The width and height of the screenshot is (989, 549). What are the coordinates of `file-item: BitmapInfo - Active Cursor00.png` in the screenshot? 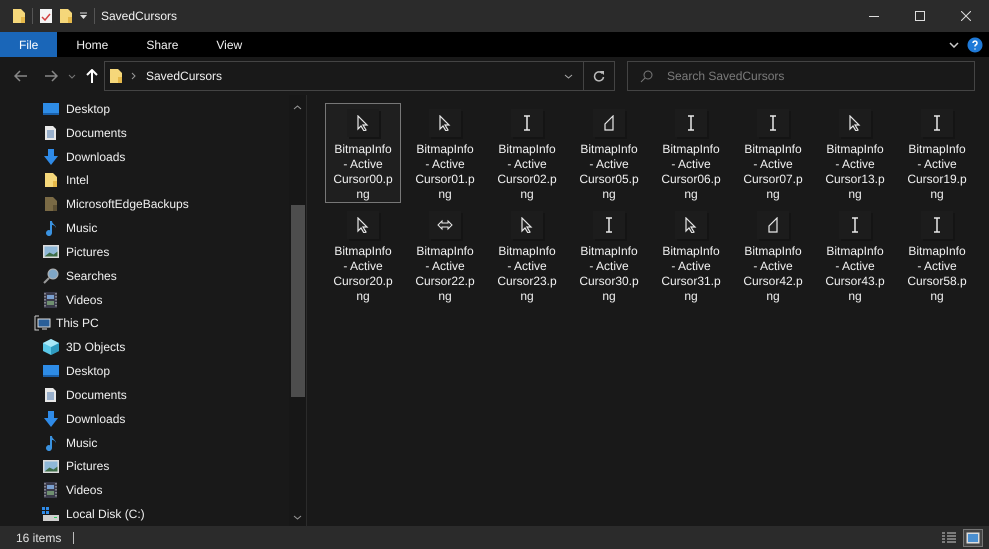 It's located at (363, 153).